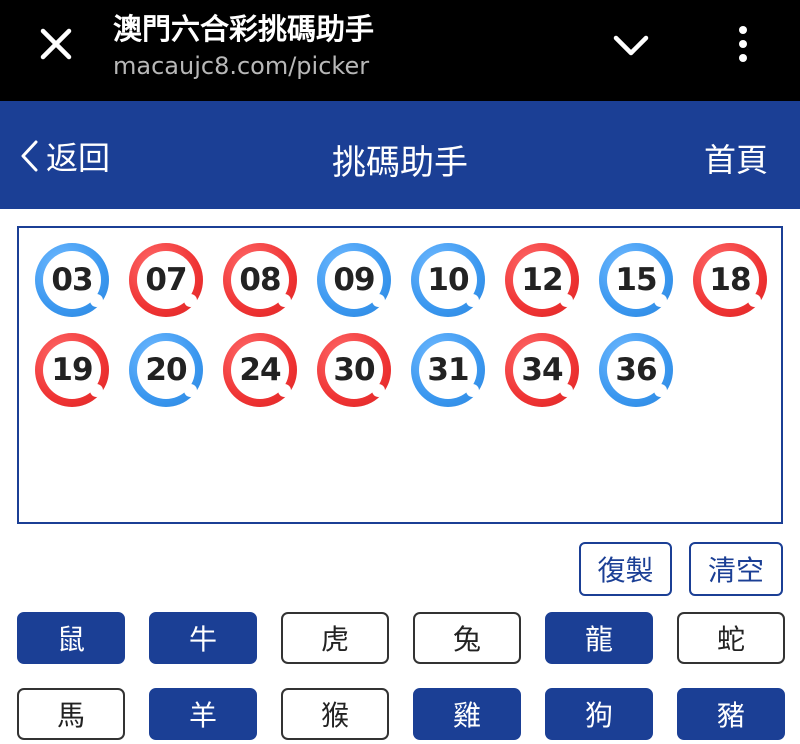 The image size is (800, 744). What do you see at coordinates (448, 370) in the screenshot?
I see `number-ball: 31` at bounding box center [448, 370].